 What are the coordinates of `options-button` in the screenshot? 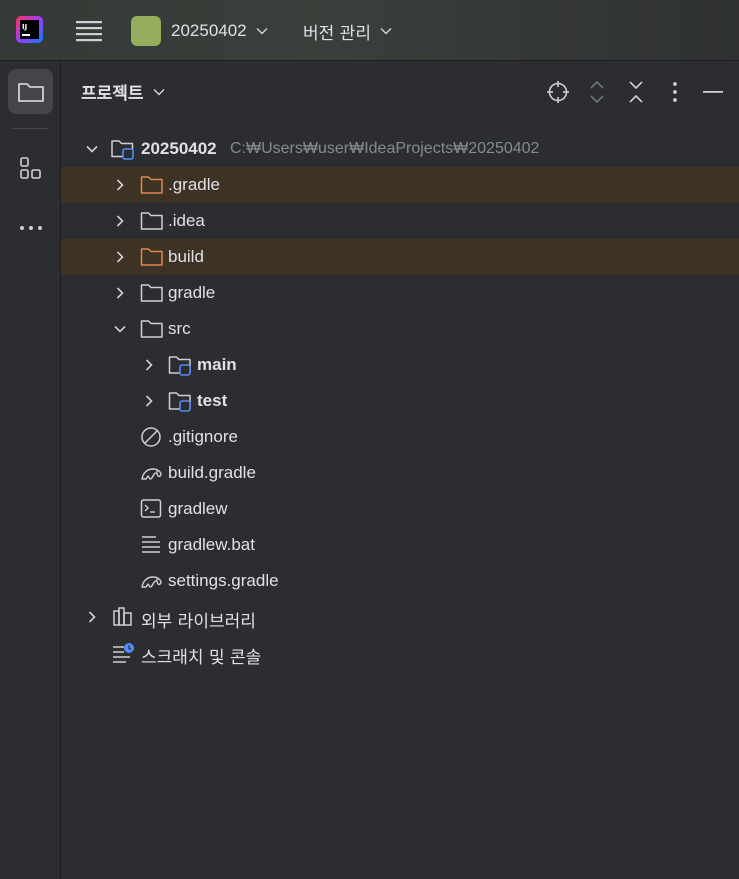 It's located at (675, 92).